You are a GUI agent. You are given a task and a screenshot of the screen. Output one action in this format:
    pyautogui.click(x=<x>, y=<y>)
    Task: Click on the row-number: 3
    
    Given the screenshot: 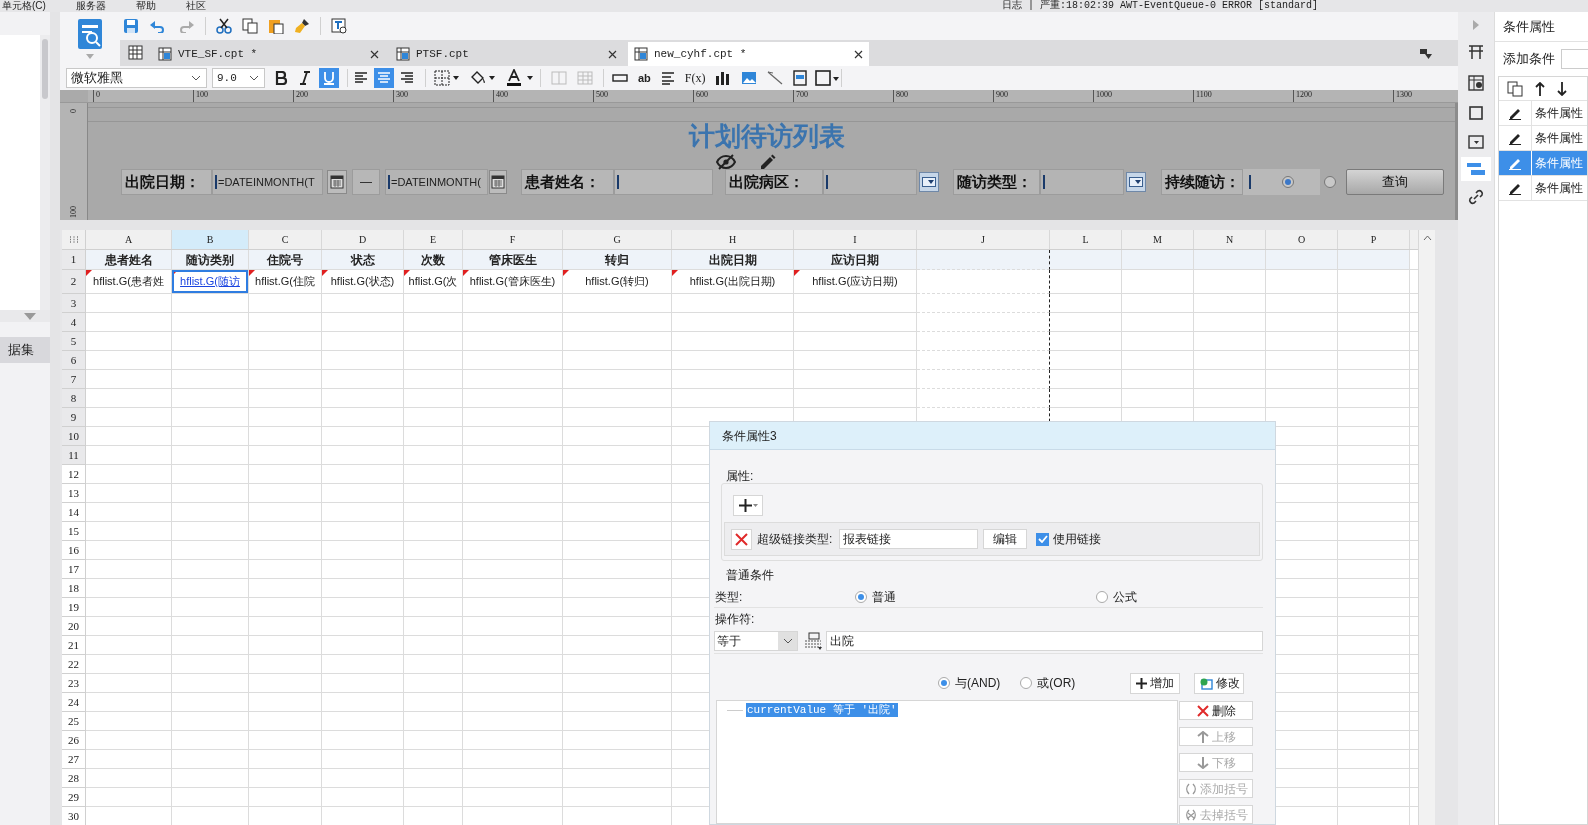 What is the action you would take?
    pyautogui.click(x=74, y=303)
    